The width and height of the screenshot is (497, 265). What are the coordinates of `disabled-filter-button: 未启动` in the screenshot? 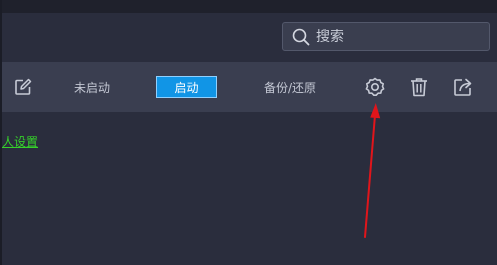 It's located at (92, 87).